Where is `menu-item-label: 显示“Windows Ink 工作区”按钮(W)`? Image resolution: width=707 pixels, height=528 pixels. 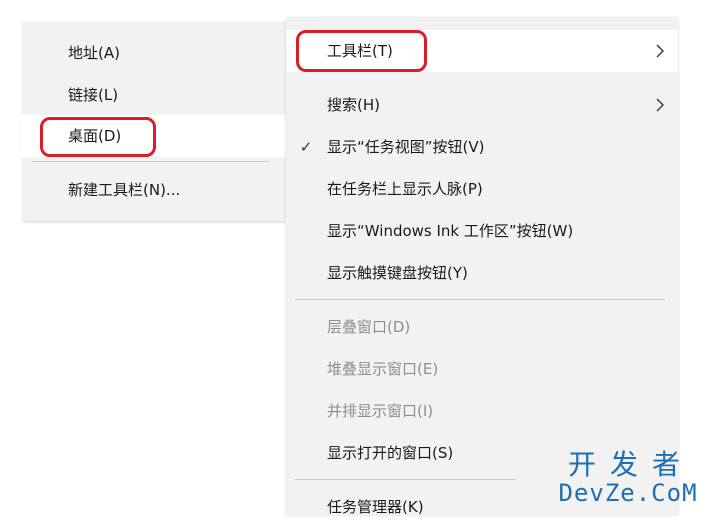
menu-item-label: 显示“Windows Ink 工作区”按钮(W) is located at coordinates (450, 231).